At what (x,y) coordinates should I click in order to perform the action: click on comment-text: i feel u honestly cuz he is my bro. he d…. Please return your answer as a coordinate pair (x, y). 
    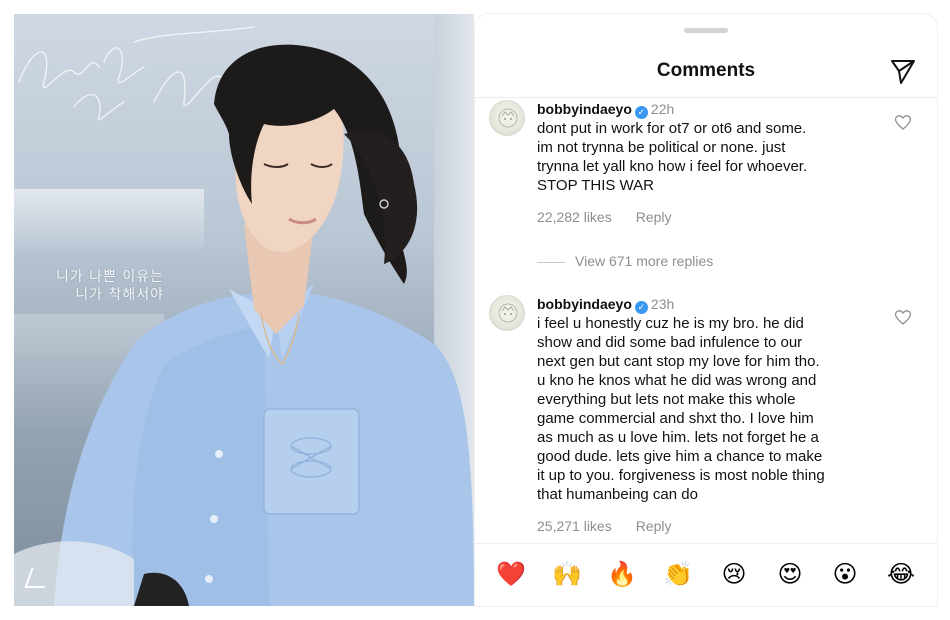
    Looking at the image, I should click on (681, 409).